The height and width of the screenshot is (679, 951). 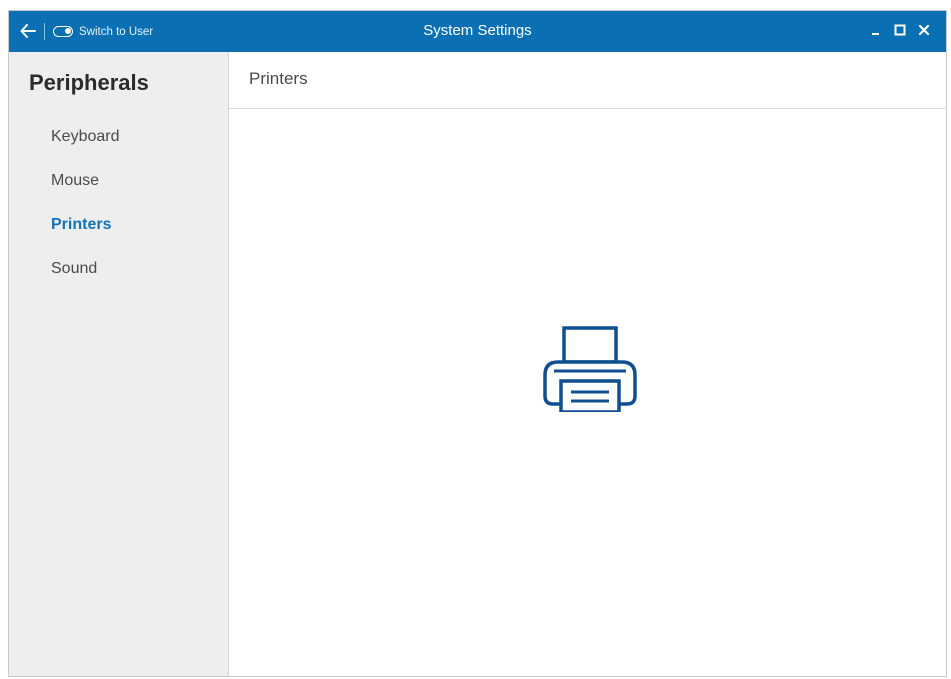 What do you see at coordinates (118, 269) in the screenshot?
I see `sidebar-item-sound: Sound` at bounding box center [118, 269].